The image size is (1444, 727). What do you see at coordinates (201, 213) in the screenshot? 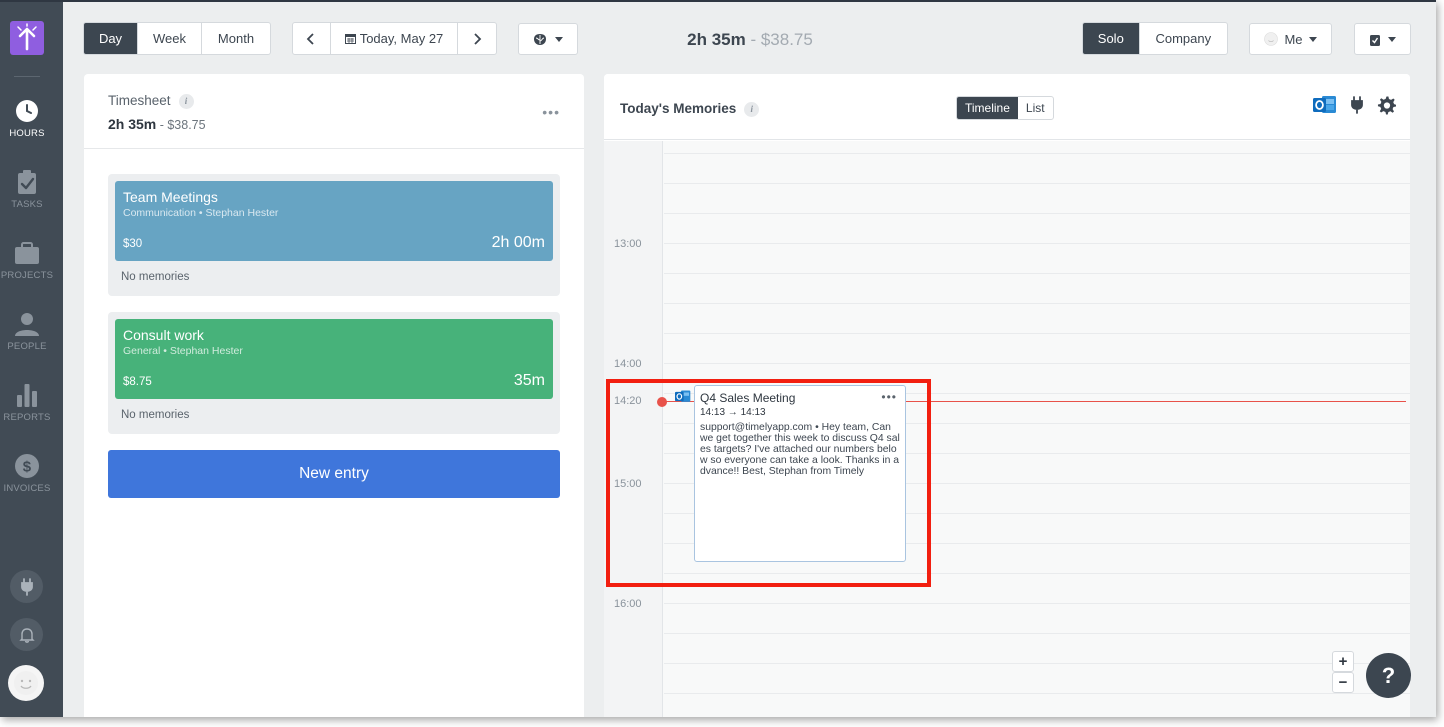
I see `entry-meta: Communication • Stephan Hester` at bounding box center [201, 213].